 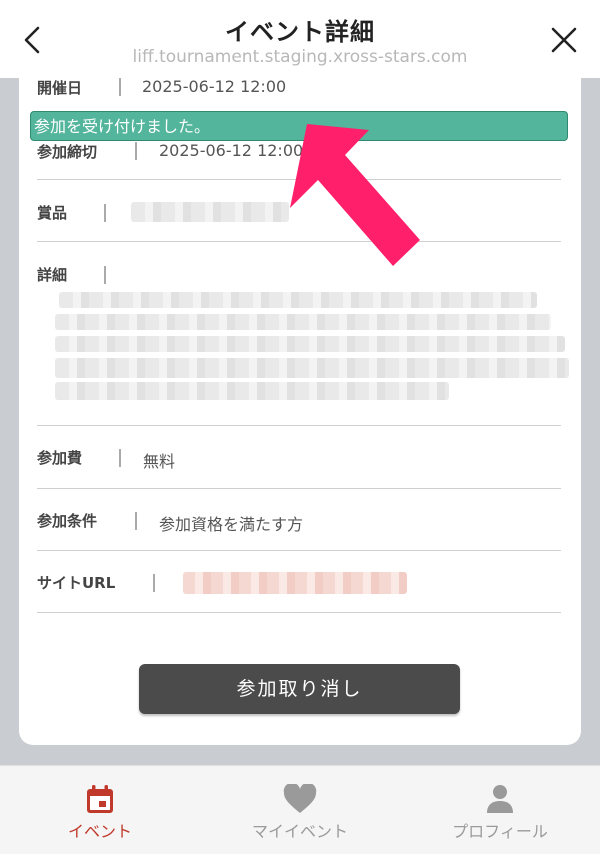 I want to click on bottom-nav: イベント マイイベント プロフィール, so click(x=300, y=809).